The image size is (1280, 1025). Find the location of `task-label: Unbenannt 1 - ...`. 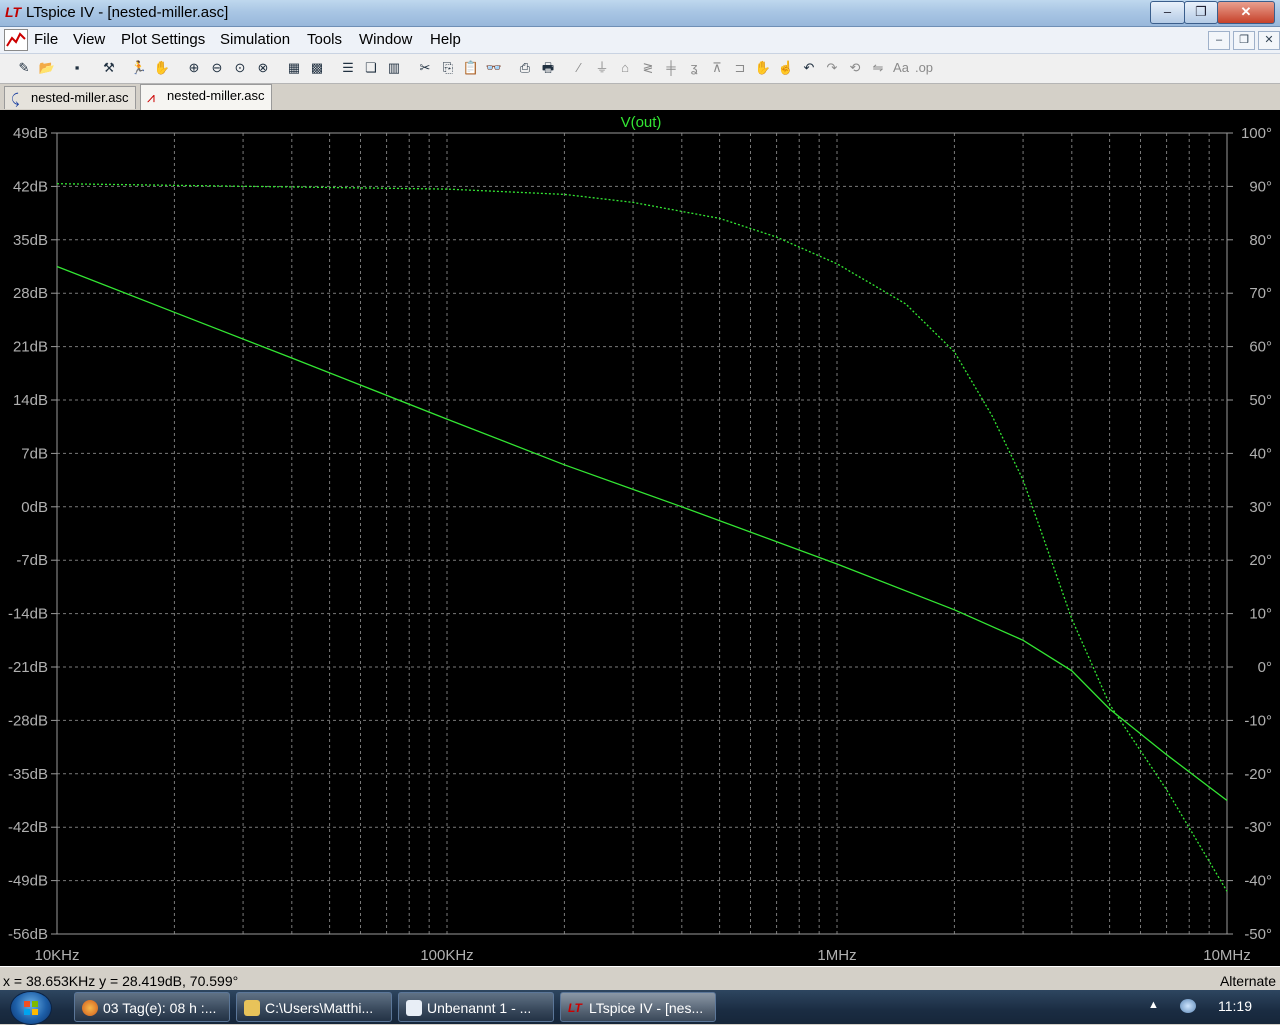

task-label: Unbenannt 1 - ... is located at coordinates (479, 1008).